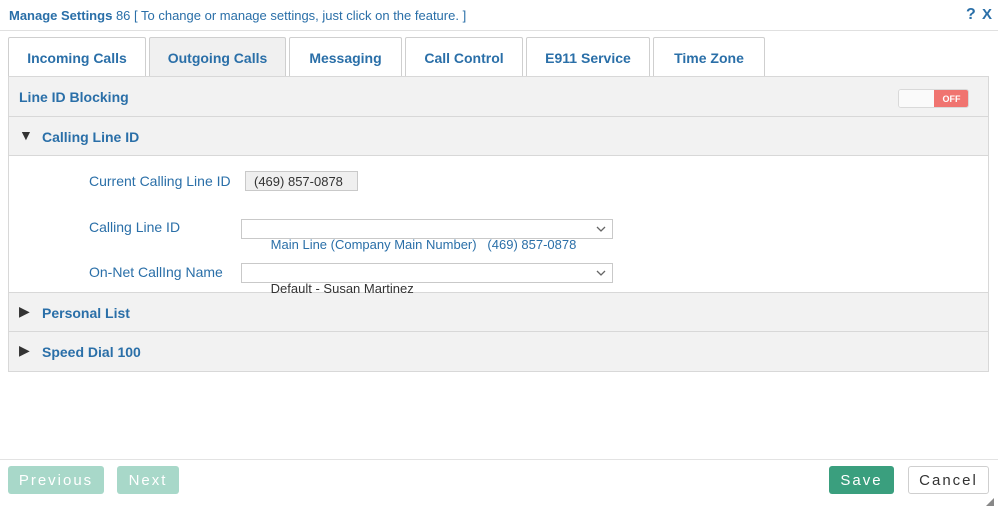 The width and height of the screenshot is (998, 509). What do you see at coordinates (301, 181) in the screenshot?
I see `current-calling-line-id-value: (469) 857-0878` at bounding box center [301, 181].